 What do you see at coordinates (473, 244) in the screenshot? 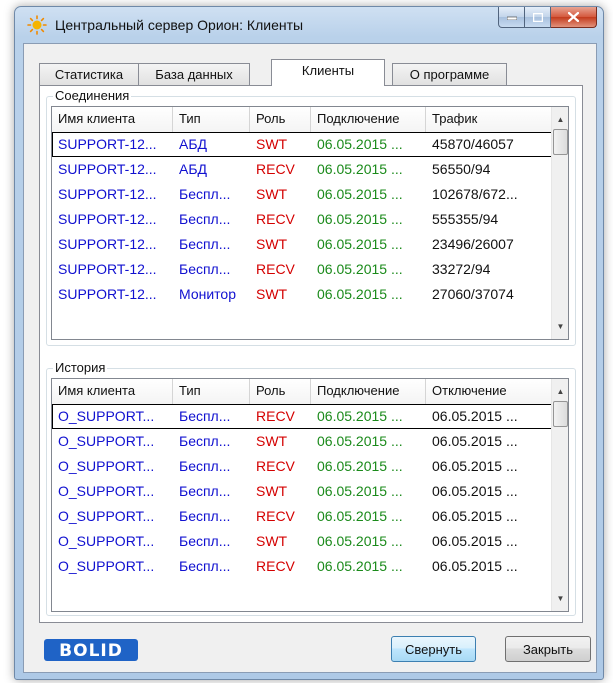
I see `cell-last: 23496/26007` at bounding box center [473, 244].